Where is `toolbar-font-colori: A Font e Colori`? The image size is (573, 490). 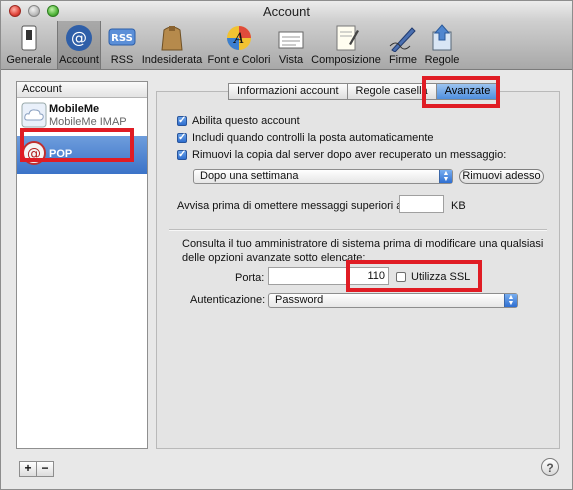
toolbar-font-colori: A Font e Colori is located at coordinates (239, 45).